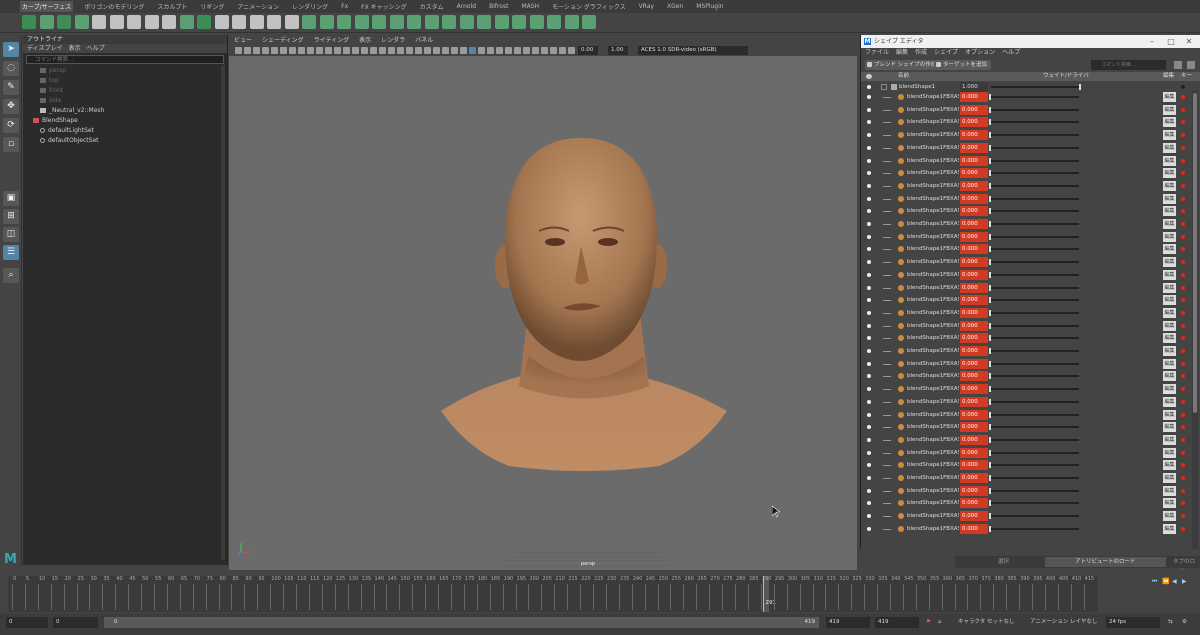 The width and height of the screenshot is (1200, 635). I want to click on scale-tool-icon: ▫, so click(11, 144).